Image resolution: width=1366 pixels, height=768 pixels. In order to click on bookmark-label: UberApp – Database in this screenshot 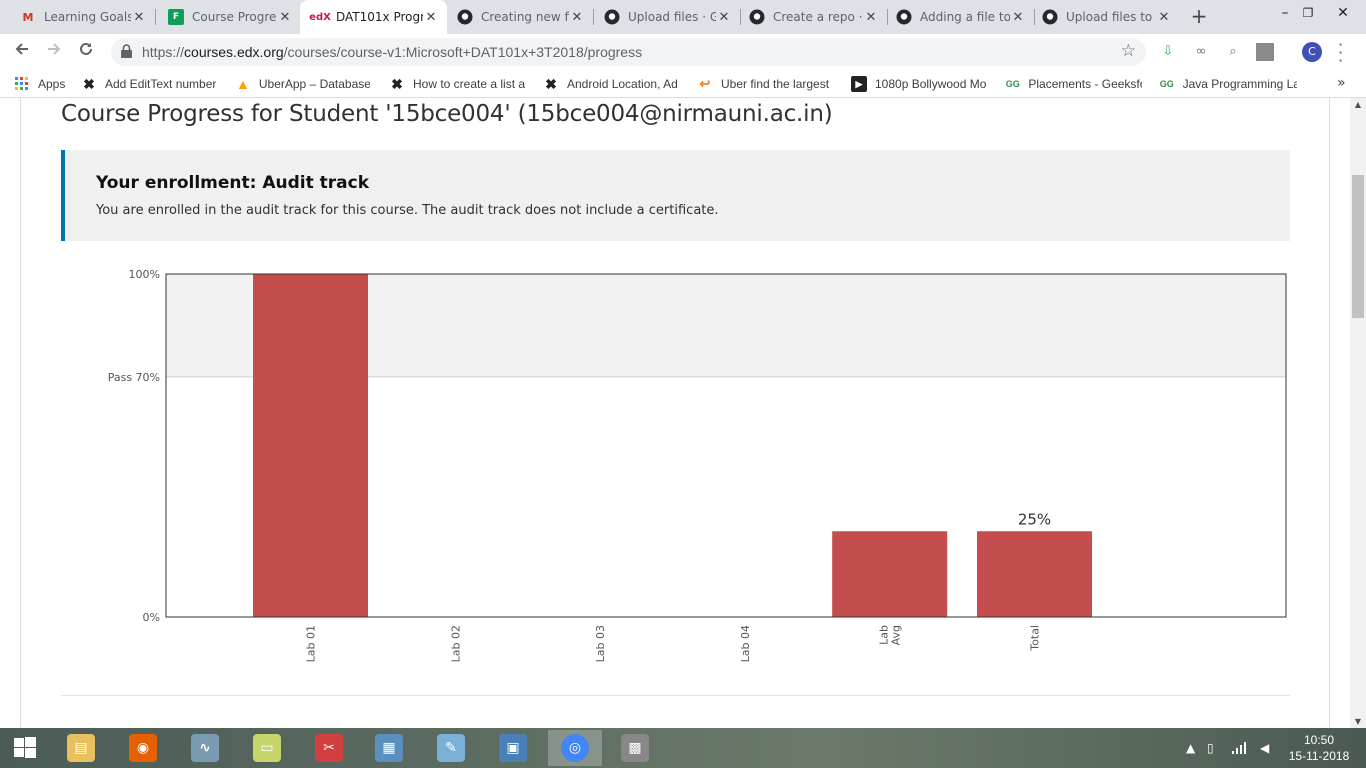, I will do `click(314, 84)`.